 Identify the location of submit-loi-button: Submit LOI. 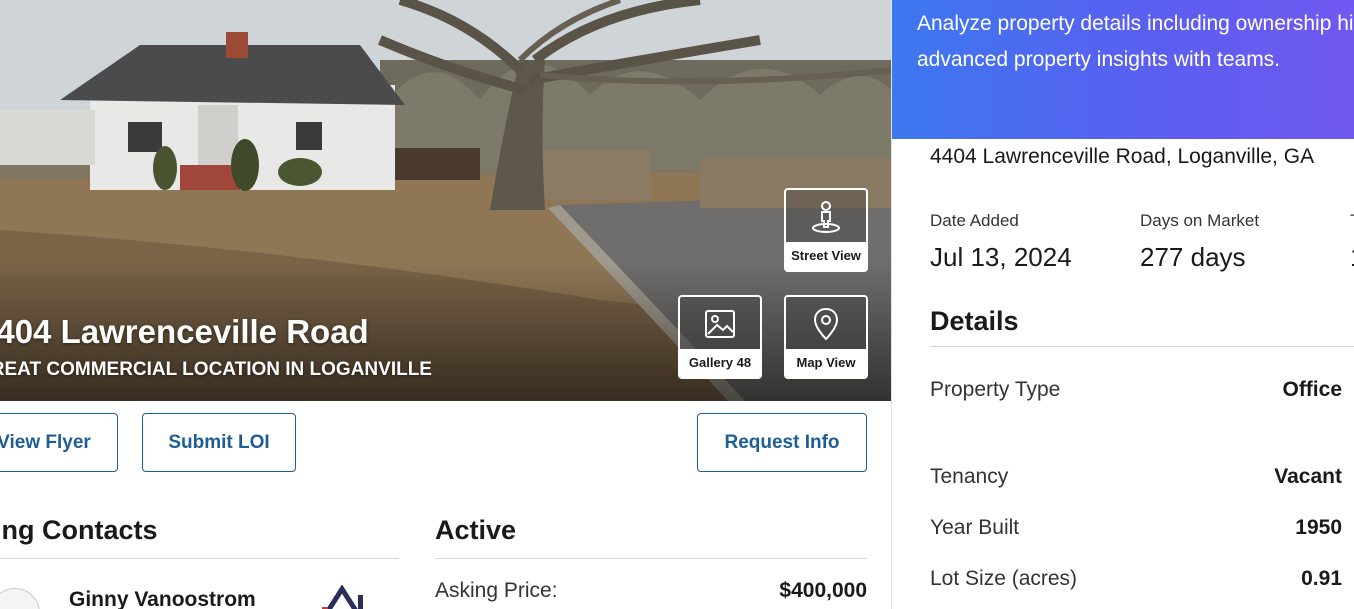
(219, 442).